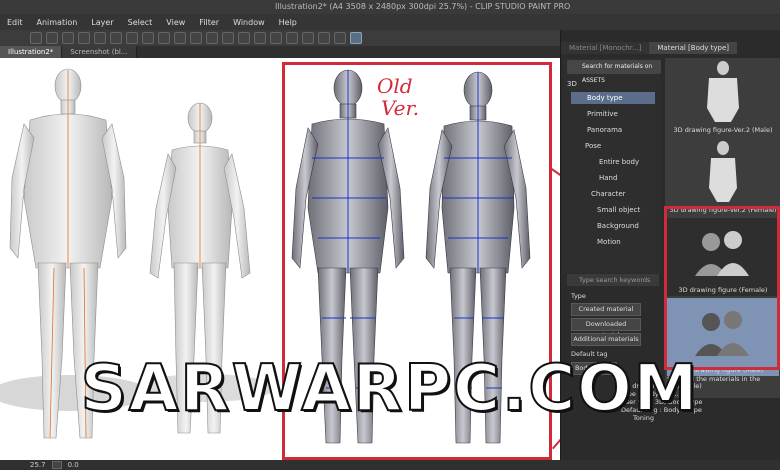 This screenshot has height=470, width=780. Describe the element at coordinates (602, 114) in the screenshot. I see `tree-item-primitive: Primitive` at that location.